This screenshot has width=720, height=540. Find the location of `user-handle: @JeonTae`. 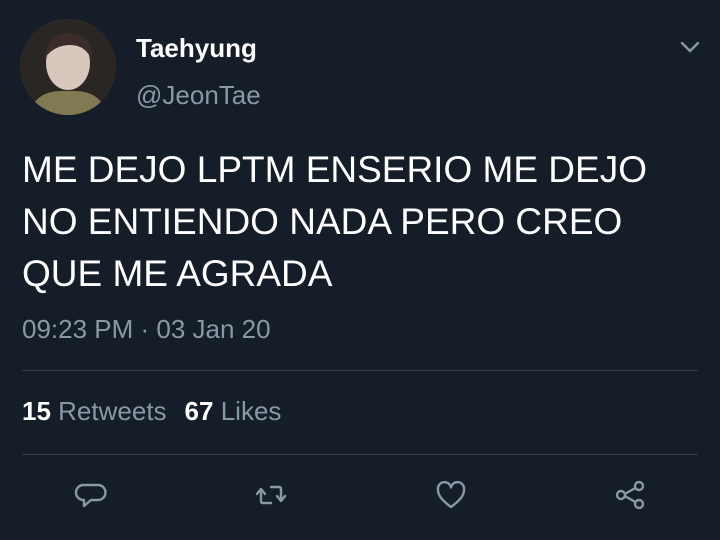

user-handle: @JeonTae is located at coordinates (198, 95).